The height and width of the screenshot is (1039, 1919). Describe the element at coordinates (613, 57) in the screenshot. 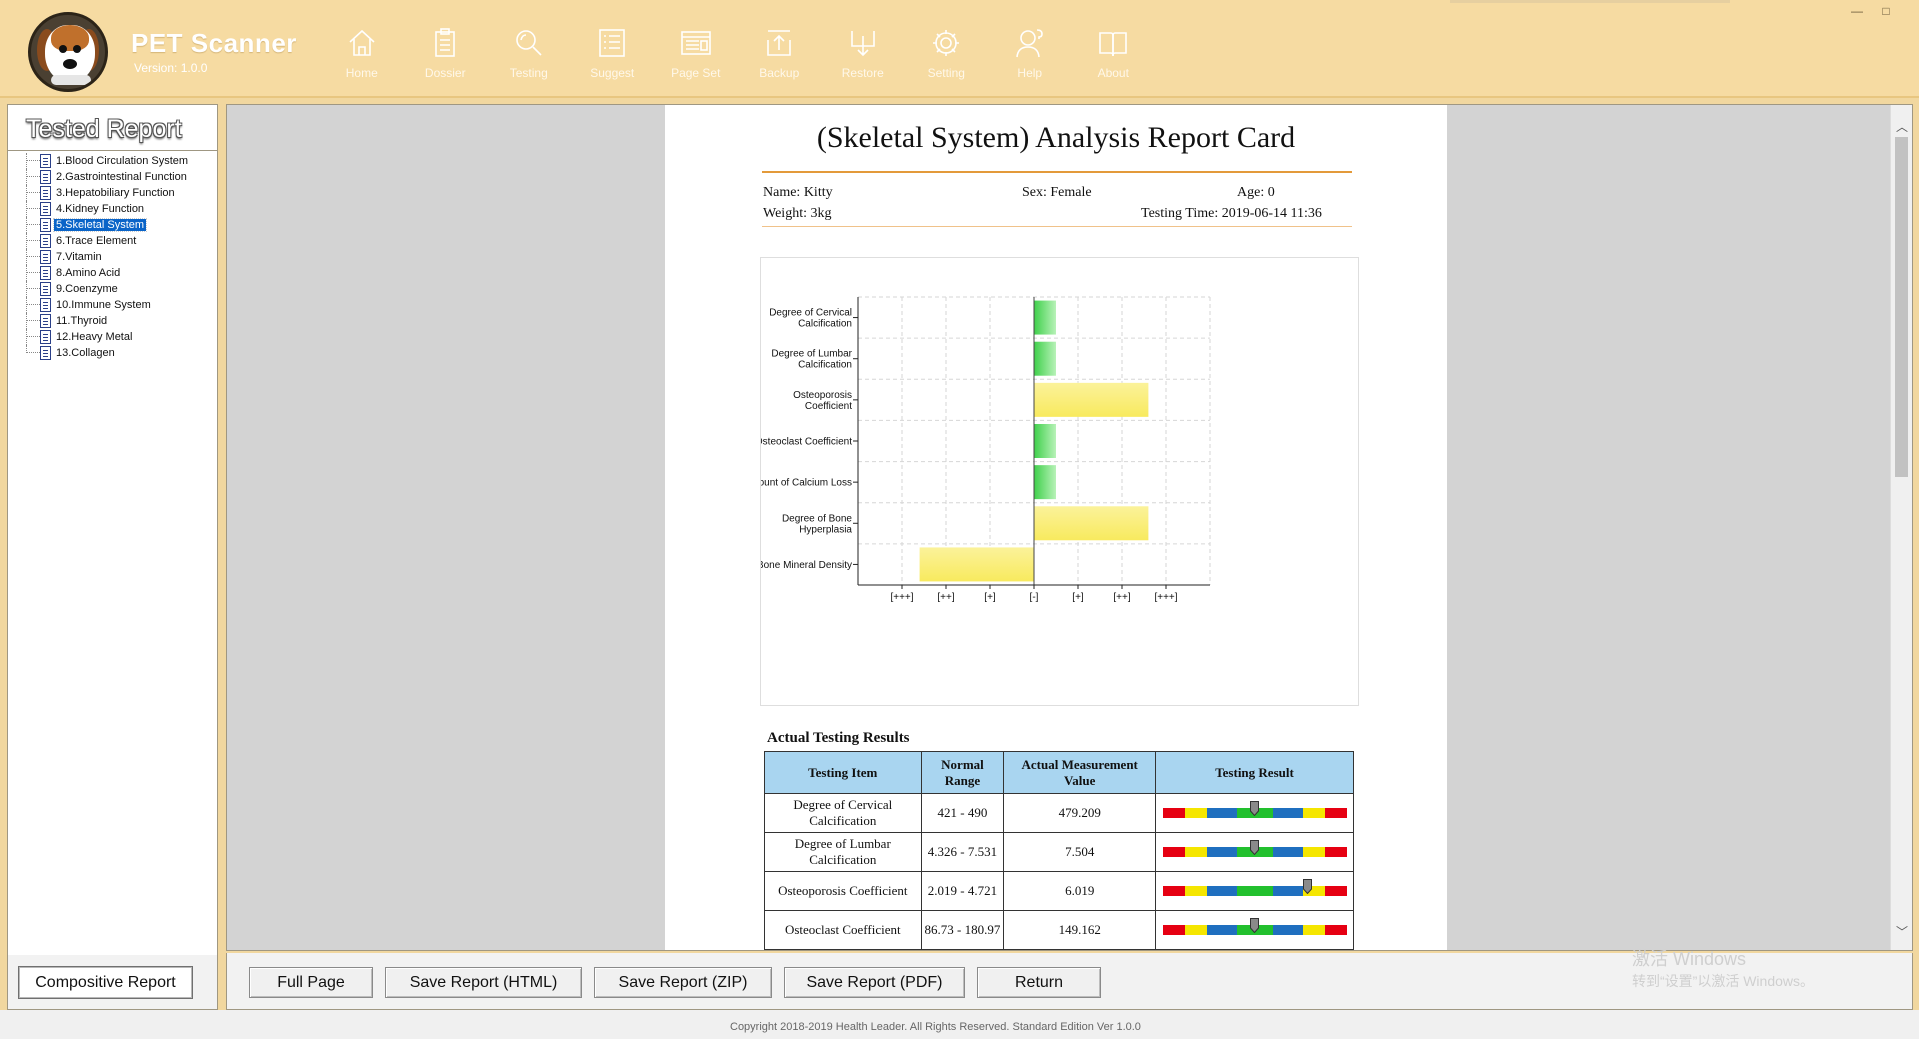

I see `toolbar-suggest-button: Suggest` at that location.